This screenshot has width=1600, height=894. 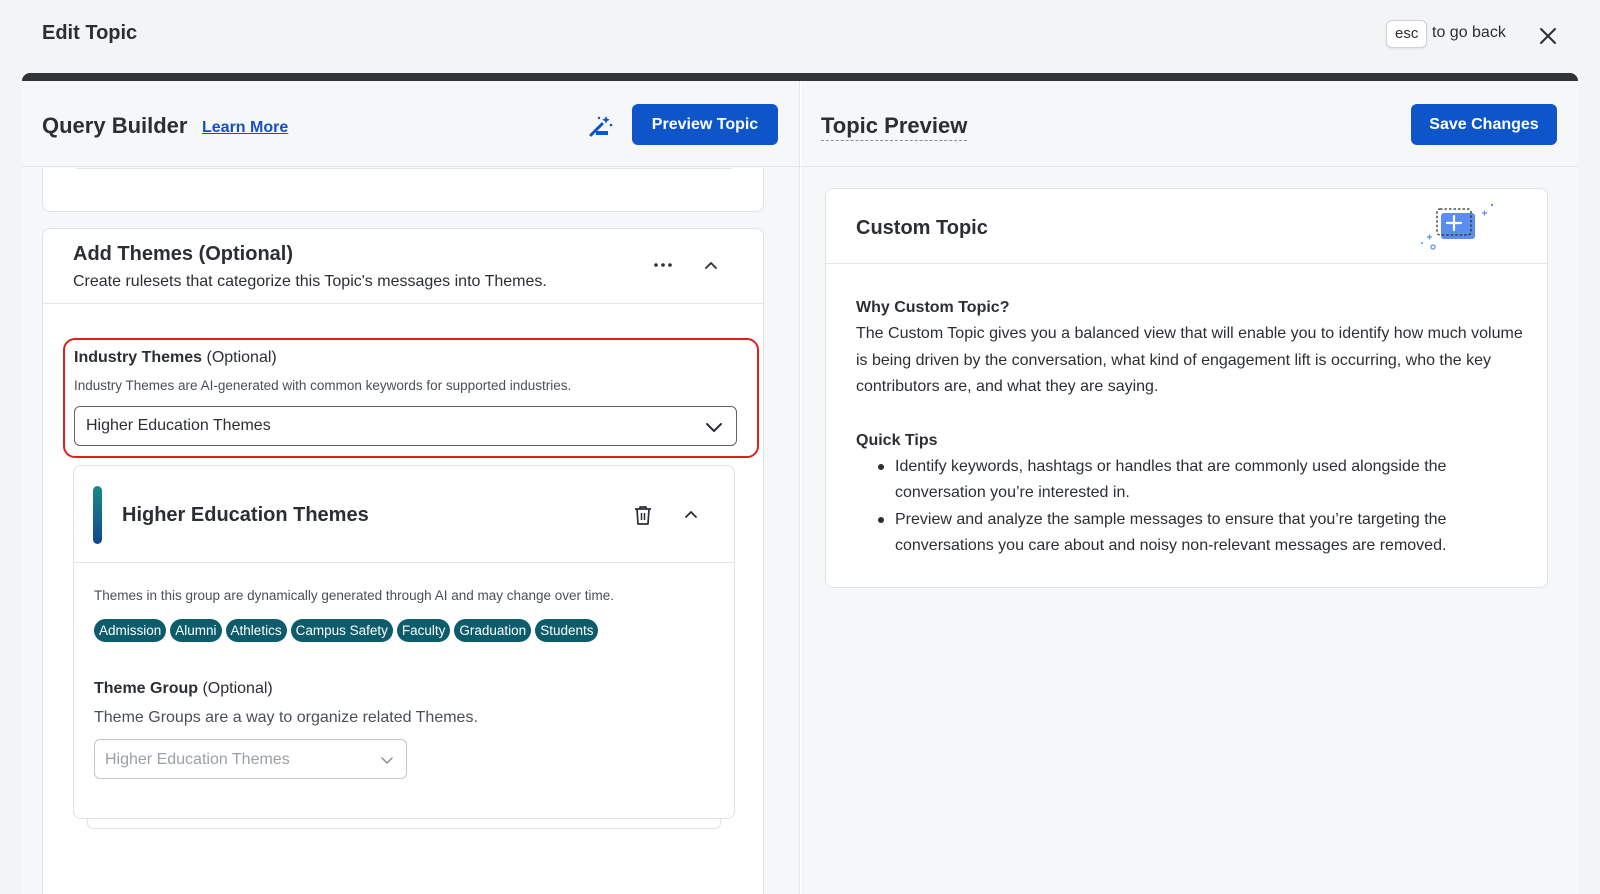 What do you see at coordinates (1457, 226) in the screenshot?
I see `custom-topic-illustration-icon` at bounding box center [1457, 226].